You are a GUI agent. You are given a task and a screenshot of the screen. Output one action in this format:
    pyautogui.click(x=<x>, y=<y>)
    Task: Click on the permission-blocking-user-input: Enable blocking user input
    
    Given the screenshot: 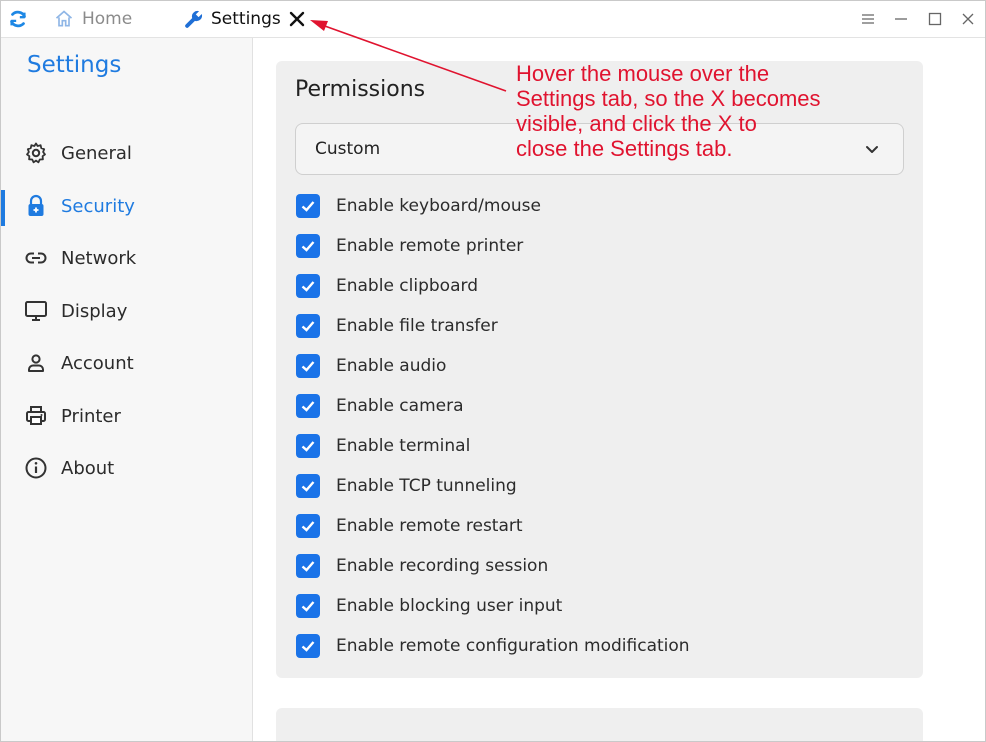 What is the action you would take?
    pyautogui.click(x=429, y=606)
    